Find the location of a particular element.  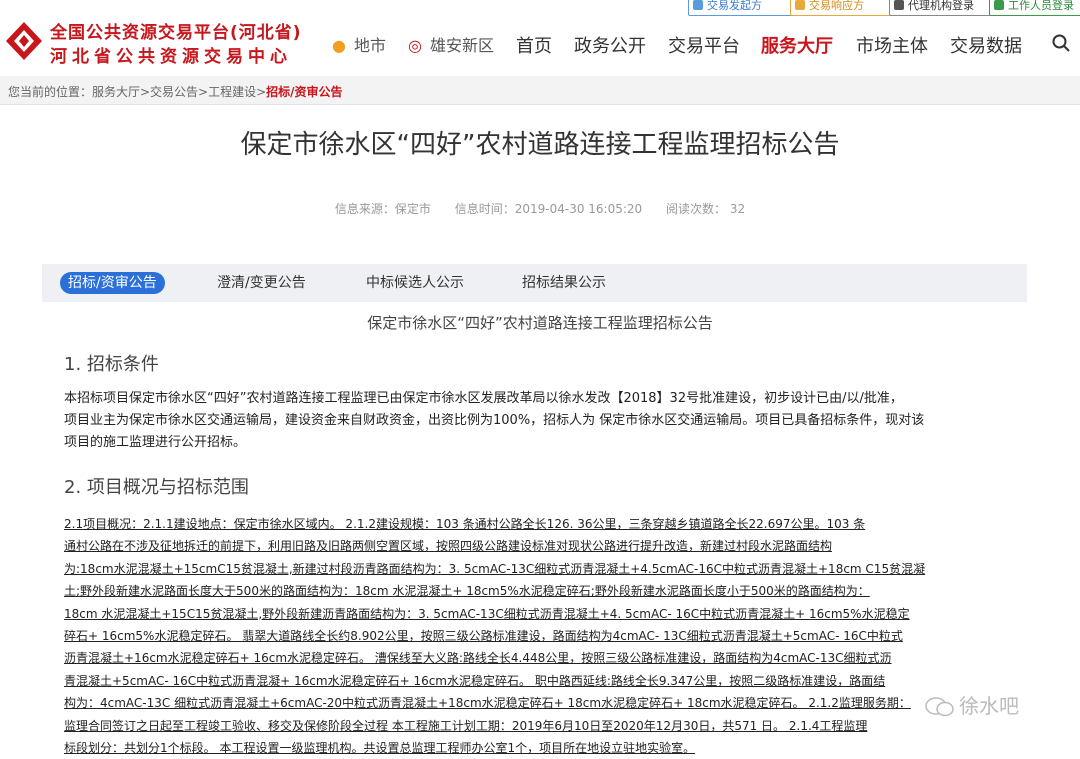

section-heading-1: 1. 招标条件 is located at coordinates (111, 364).